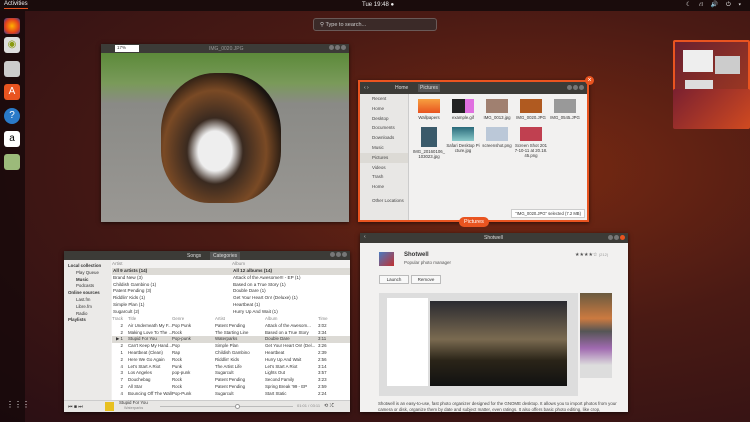 This screenshot has width=750, height=422. Describe the element at coordinates (291, 278) in the screenshot. I see `album-item: Attack of the Awesome!!! - EP (1)` at that location.